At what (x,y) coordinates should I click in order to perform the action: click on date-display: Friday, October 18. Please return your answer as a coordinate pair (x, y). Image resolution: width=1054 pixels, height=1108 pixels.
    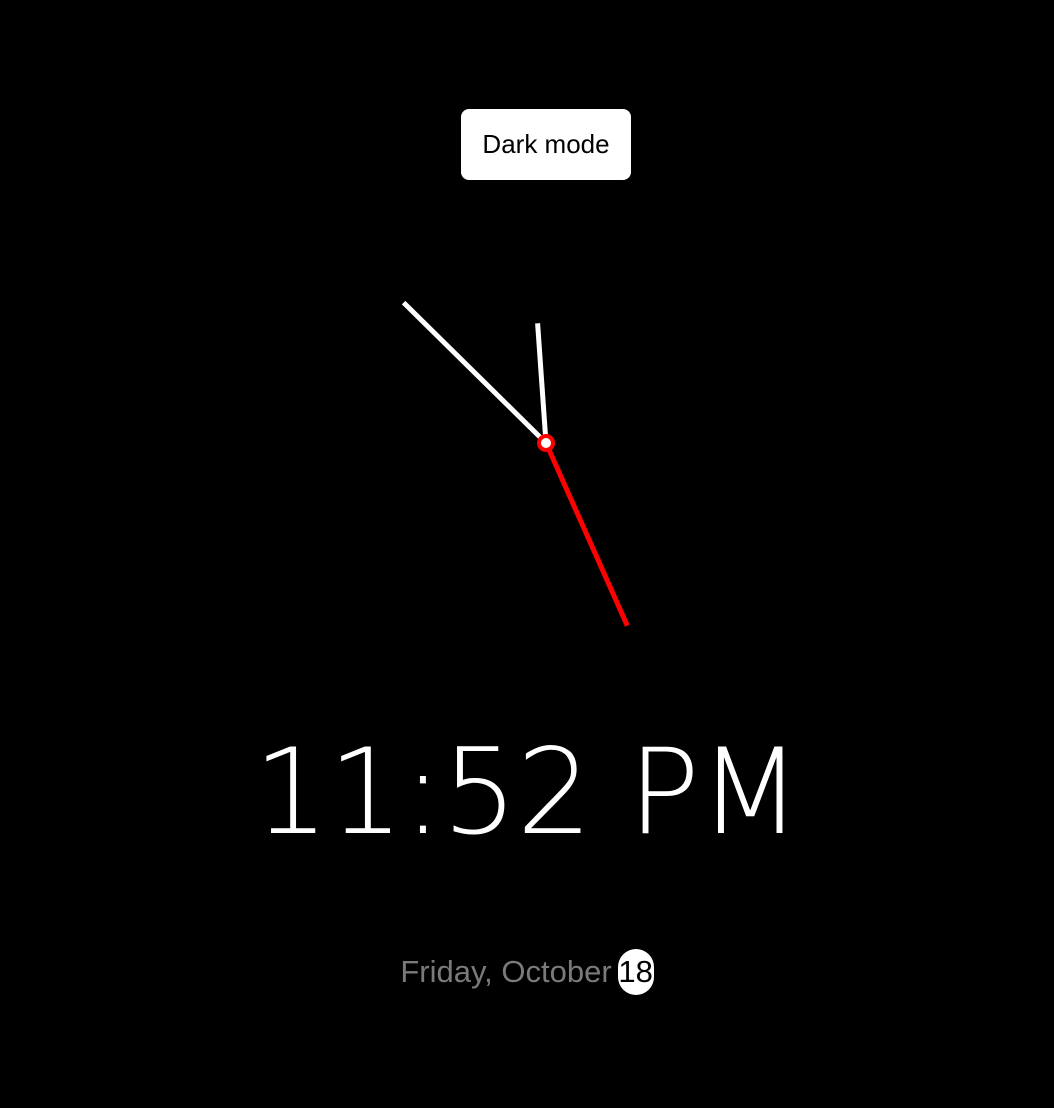
    Looking at the image, I should click on (527, 972).